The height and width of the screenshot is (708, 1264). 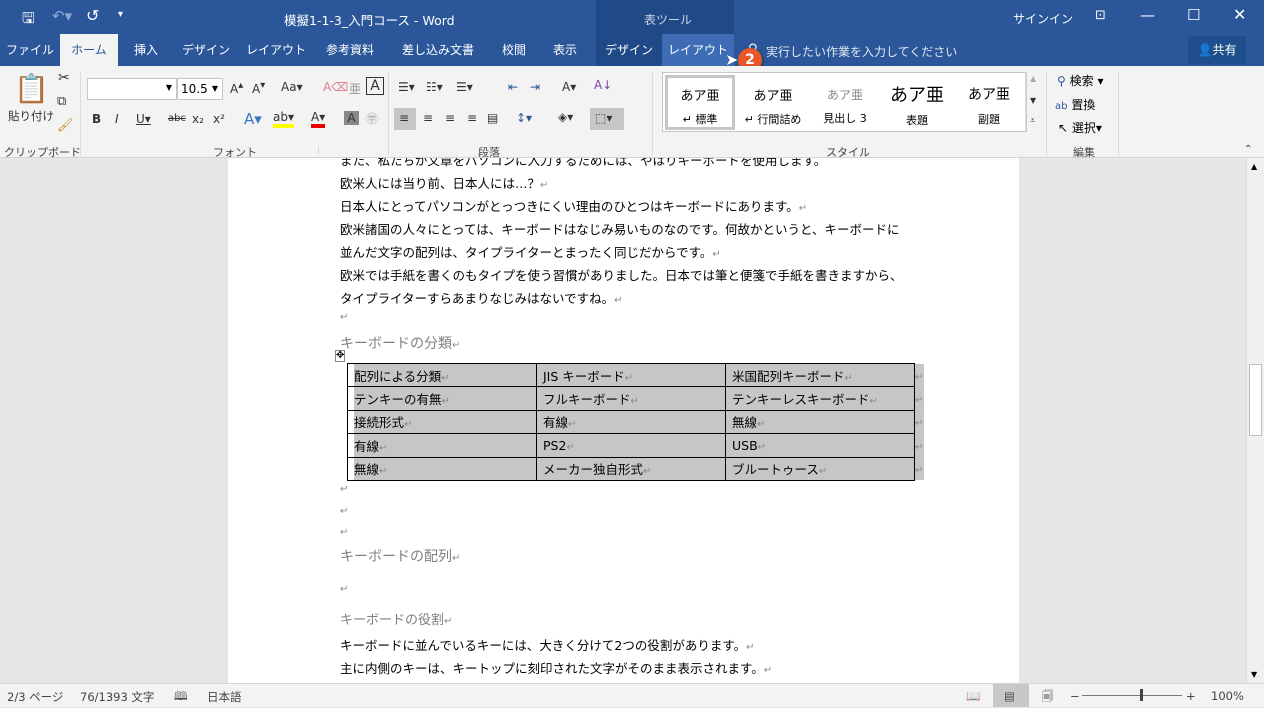 What do you see at coordinates (405, 119) in the screenshot?
I see `align-left-button: ≡` at bounding box center [405, 119].